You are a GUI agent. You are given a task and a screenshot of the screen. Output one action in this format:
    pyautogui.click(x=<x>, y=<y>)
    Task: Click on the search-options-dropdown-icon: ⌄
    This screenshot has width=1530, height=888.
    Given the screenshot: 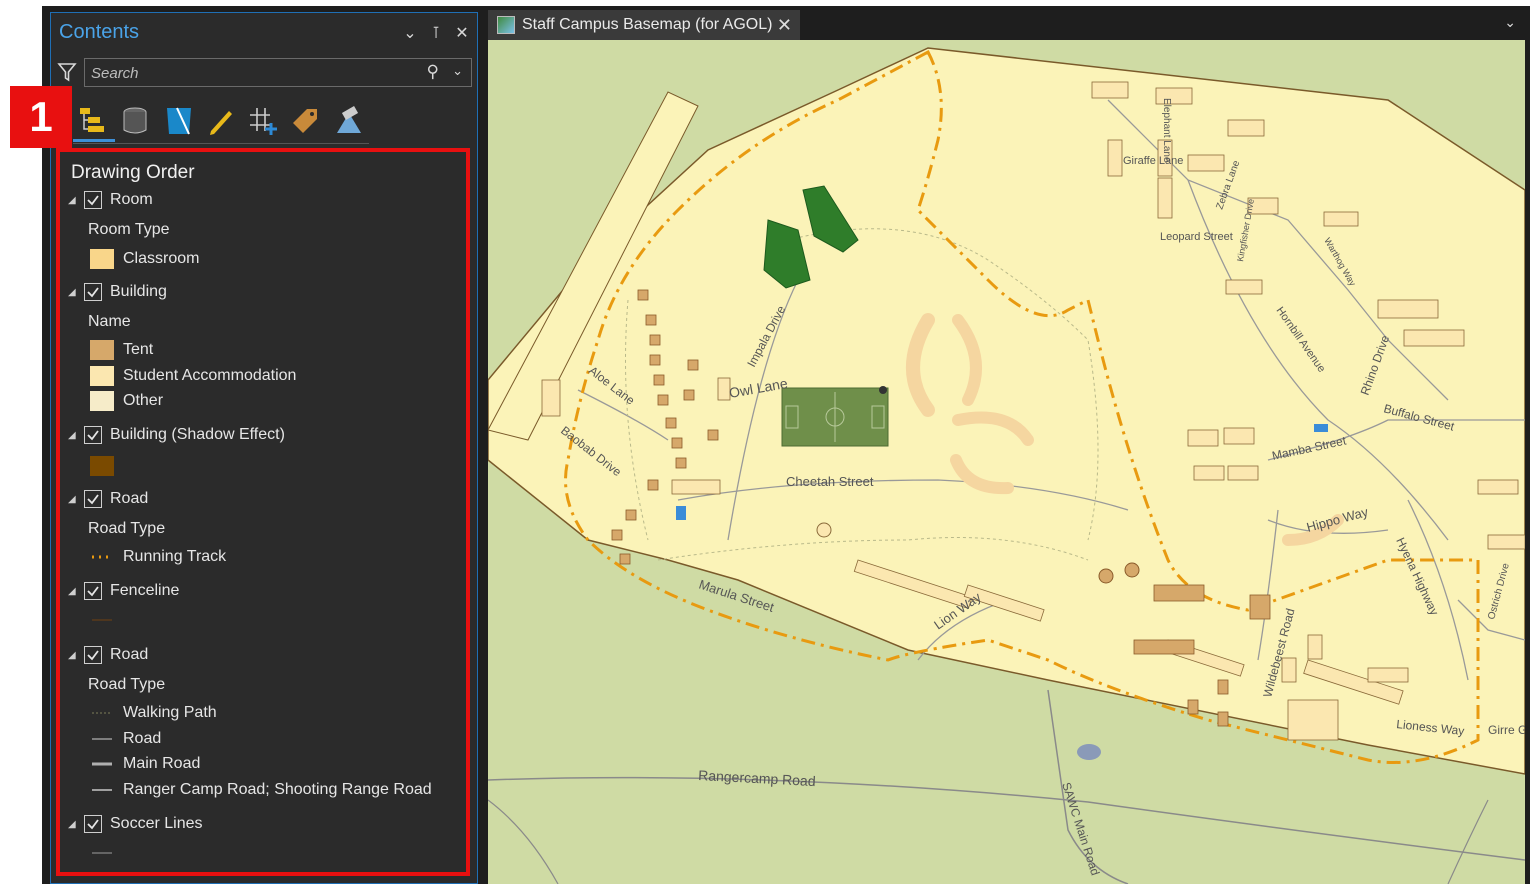 What is the action you would take?
    pyautogui.click(x=457, y=71)
    